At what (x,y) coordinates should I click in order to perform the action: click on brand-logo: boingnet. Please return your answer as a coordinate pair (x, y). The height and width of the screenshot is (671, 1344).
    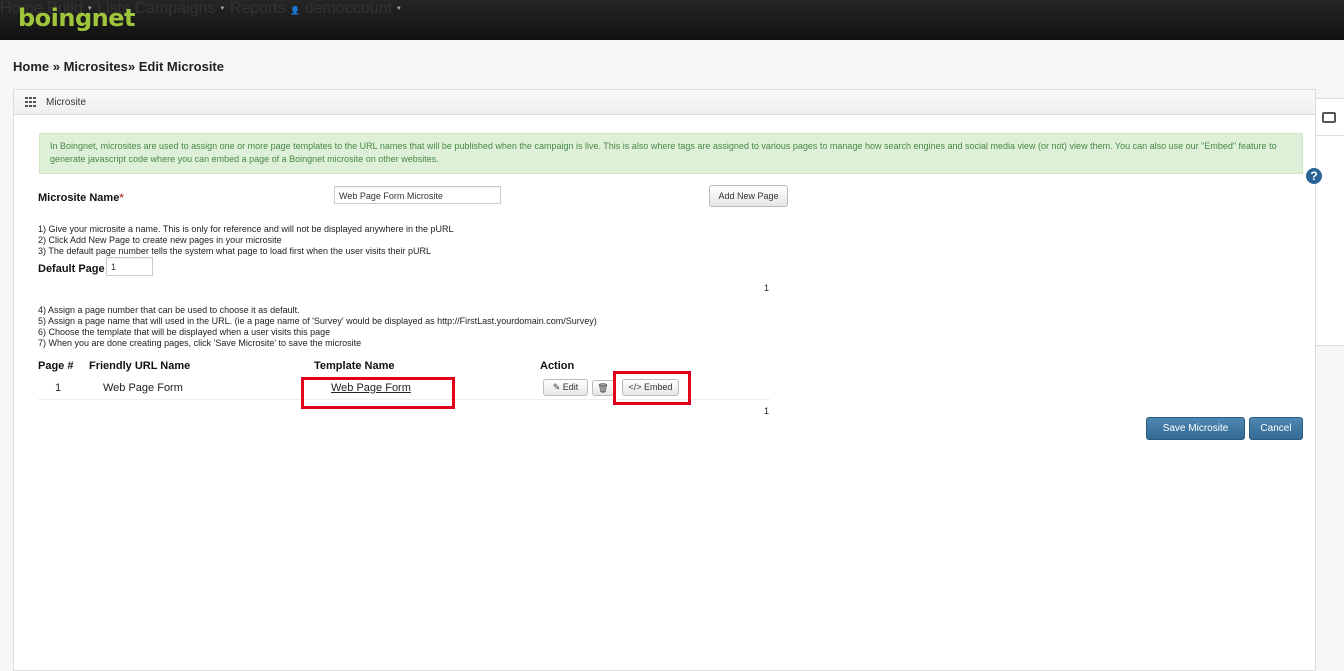
    Looking at the image, I should click on (77, 18).